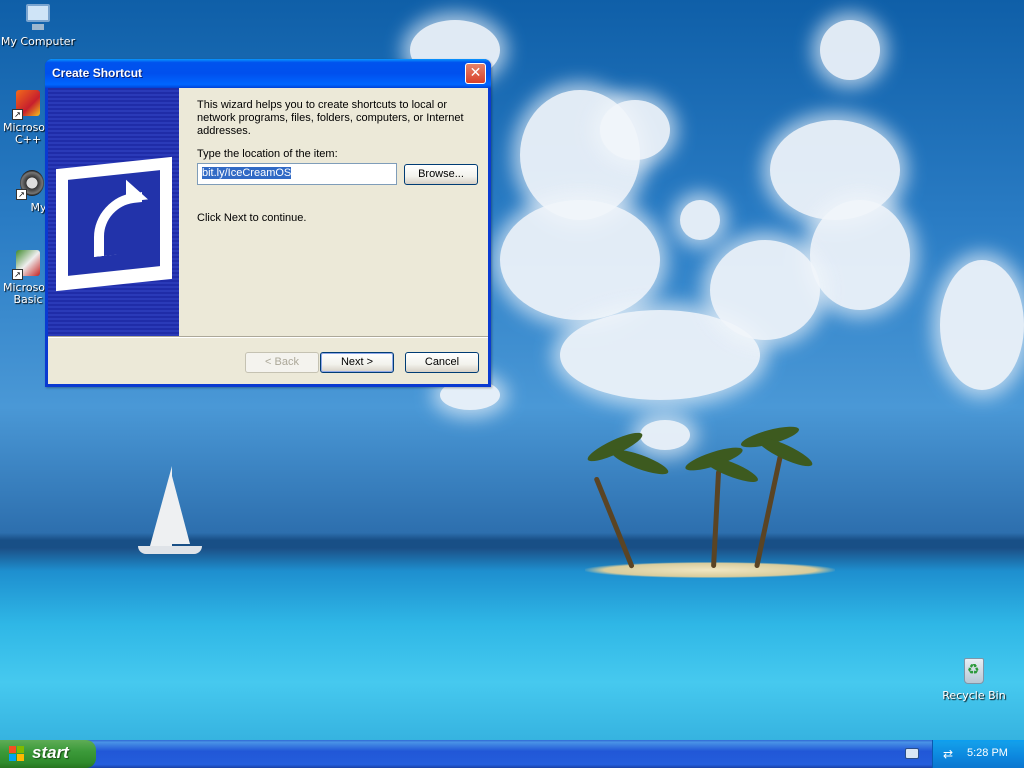  Describe the element at coordinates (38, 18) in the screenshot. I see `computer-icon` at that location.